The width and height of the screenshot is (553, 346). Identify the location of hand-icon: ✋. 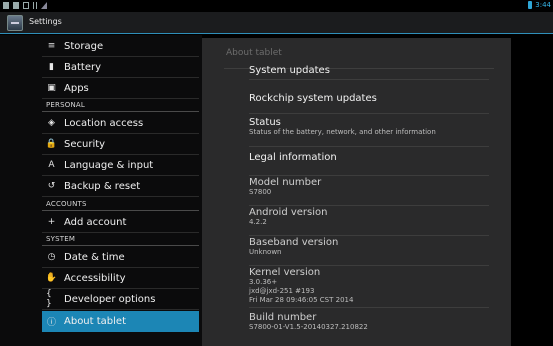
(51, 278).